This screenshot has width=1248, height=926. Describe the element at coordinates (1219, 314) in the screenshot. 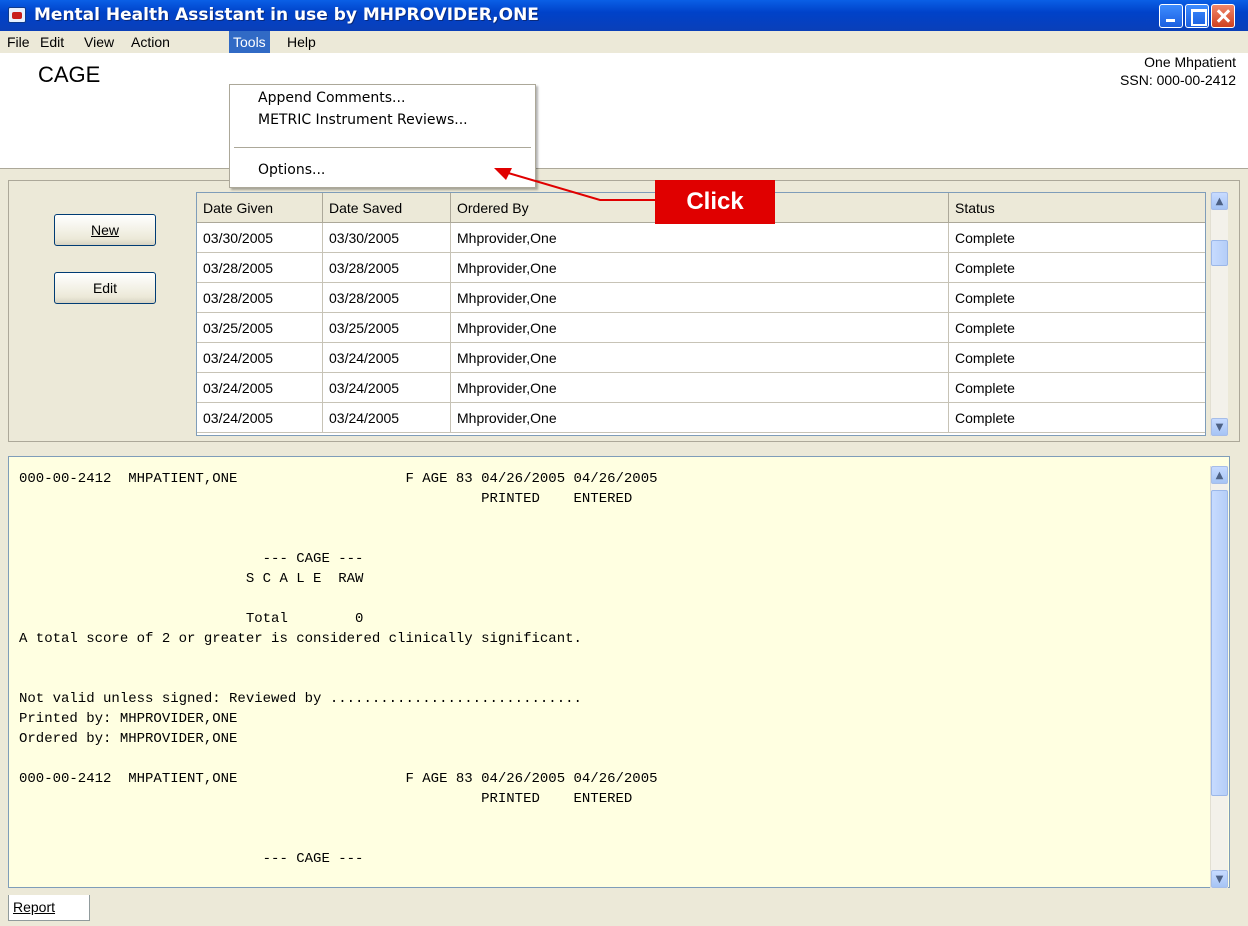

I see `grid-scrollbar: ▲ ▼` at that location.